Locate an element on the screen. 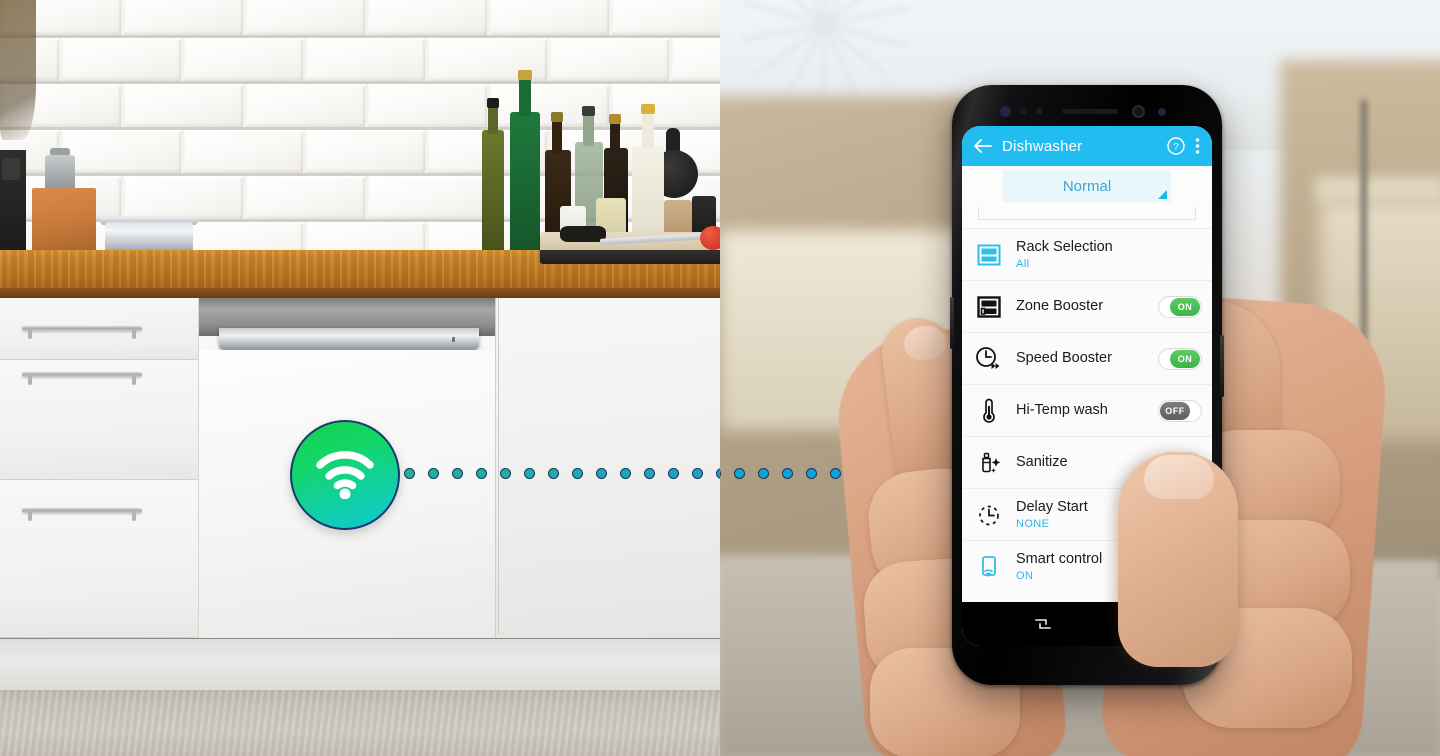 This screenshot has width=1440, height=756. cycle-field-underline is located at coordinates (1087, 213).